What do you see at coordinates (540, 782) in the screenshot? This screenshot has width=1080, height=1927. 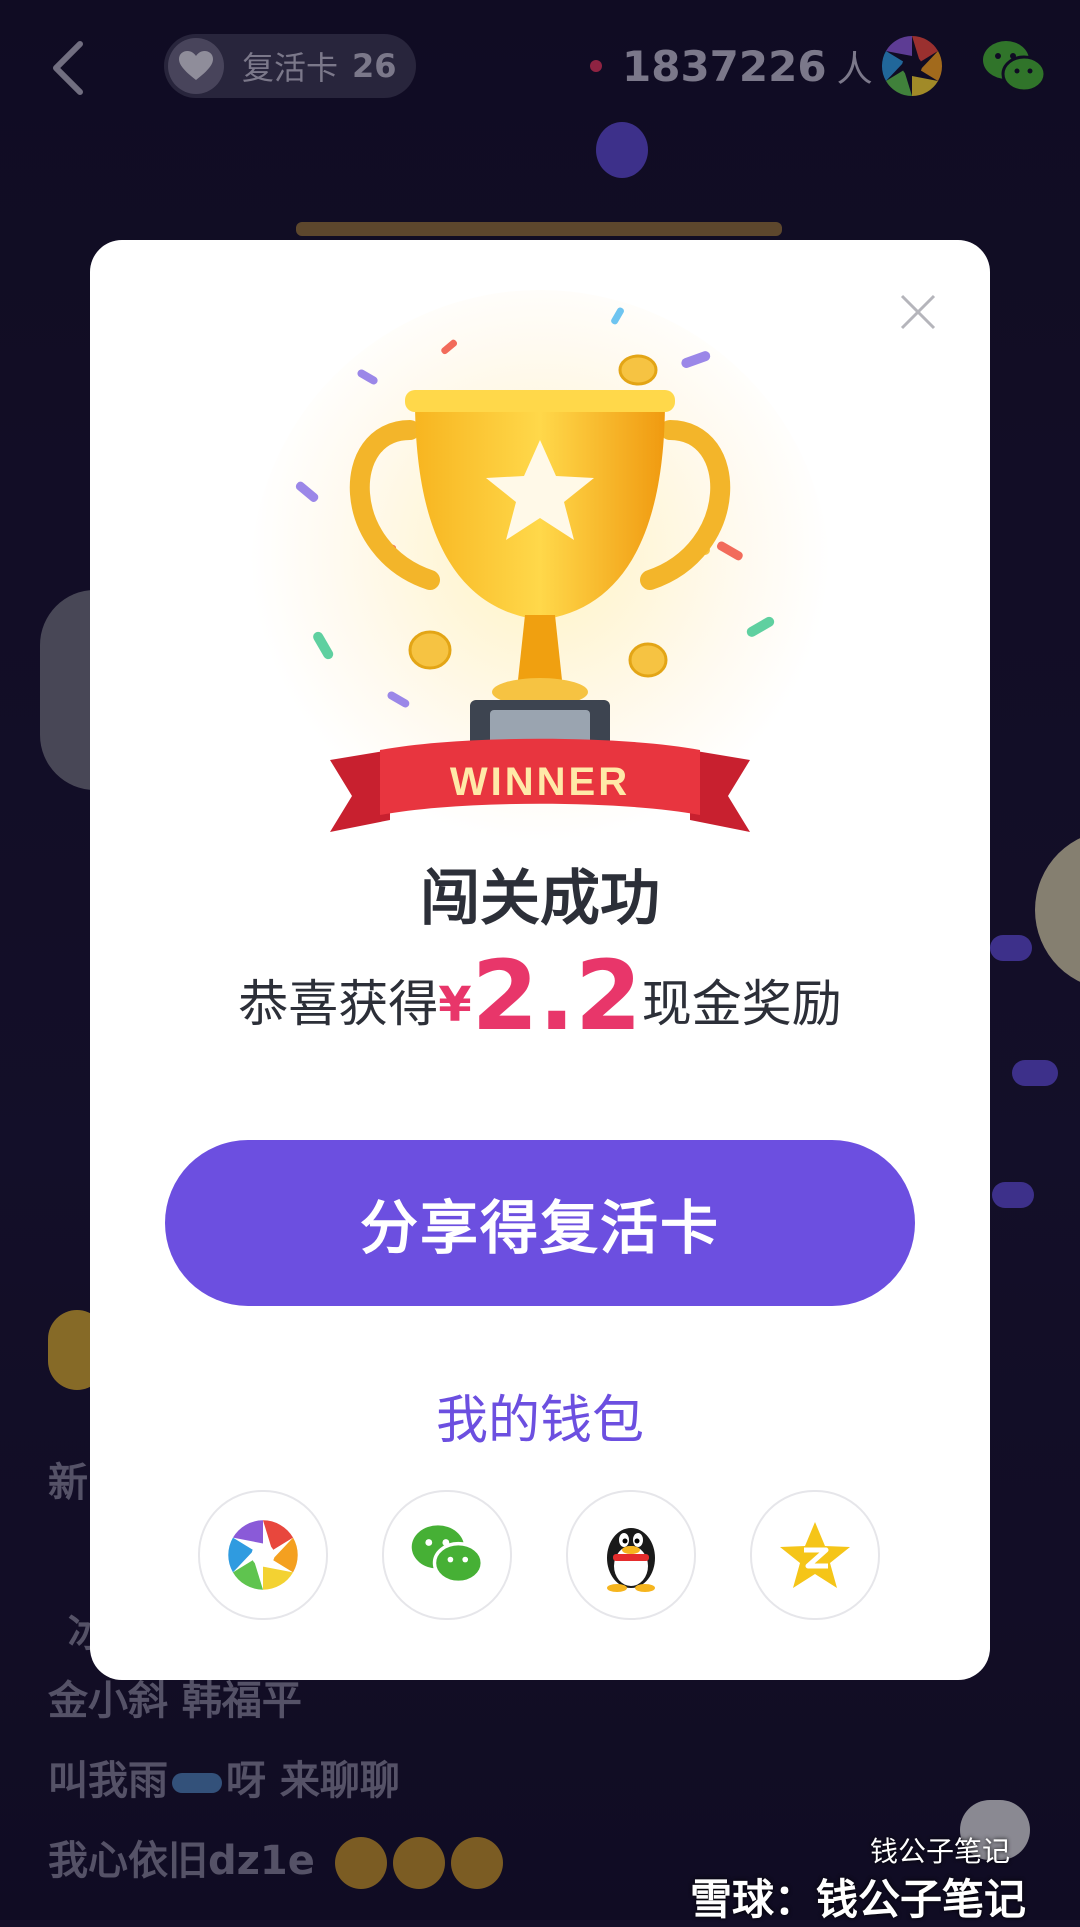 I see `winner-banner-text: WINNER` at bounding box center [540, 782].